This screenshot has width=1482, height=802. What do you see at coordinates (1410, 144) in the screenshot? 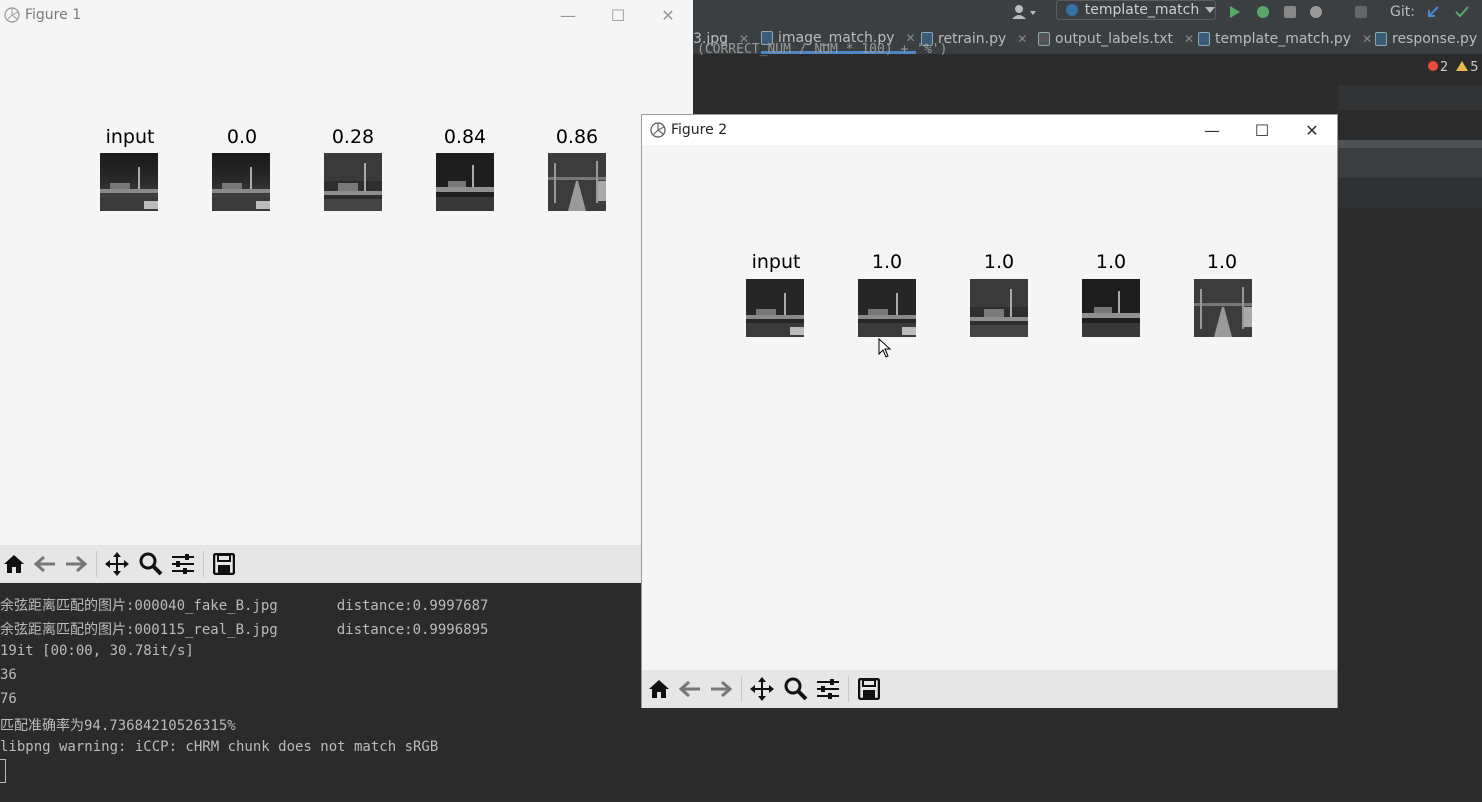
I see `panel-divider` at bounding box center [1410, 144].